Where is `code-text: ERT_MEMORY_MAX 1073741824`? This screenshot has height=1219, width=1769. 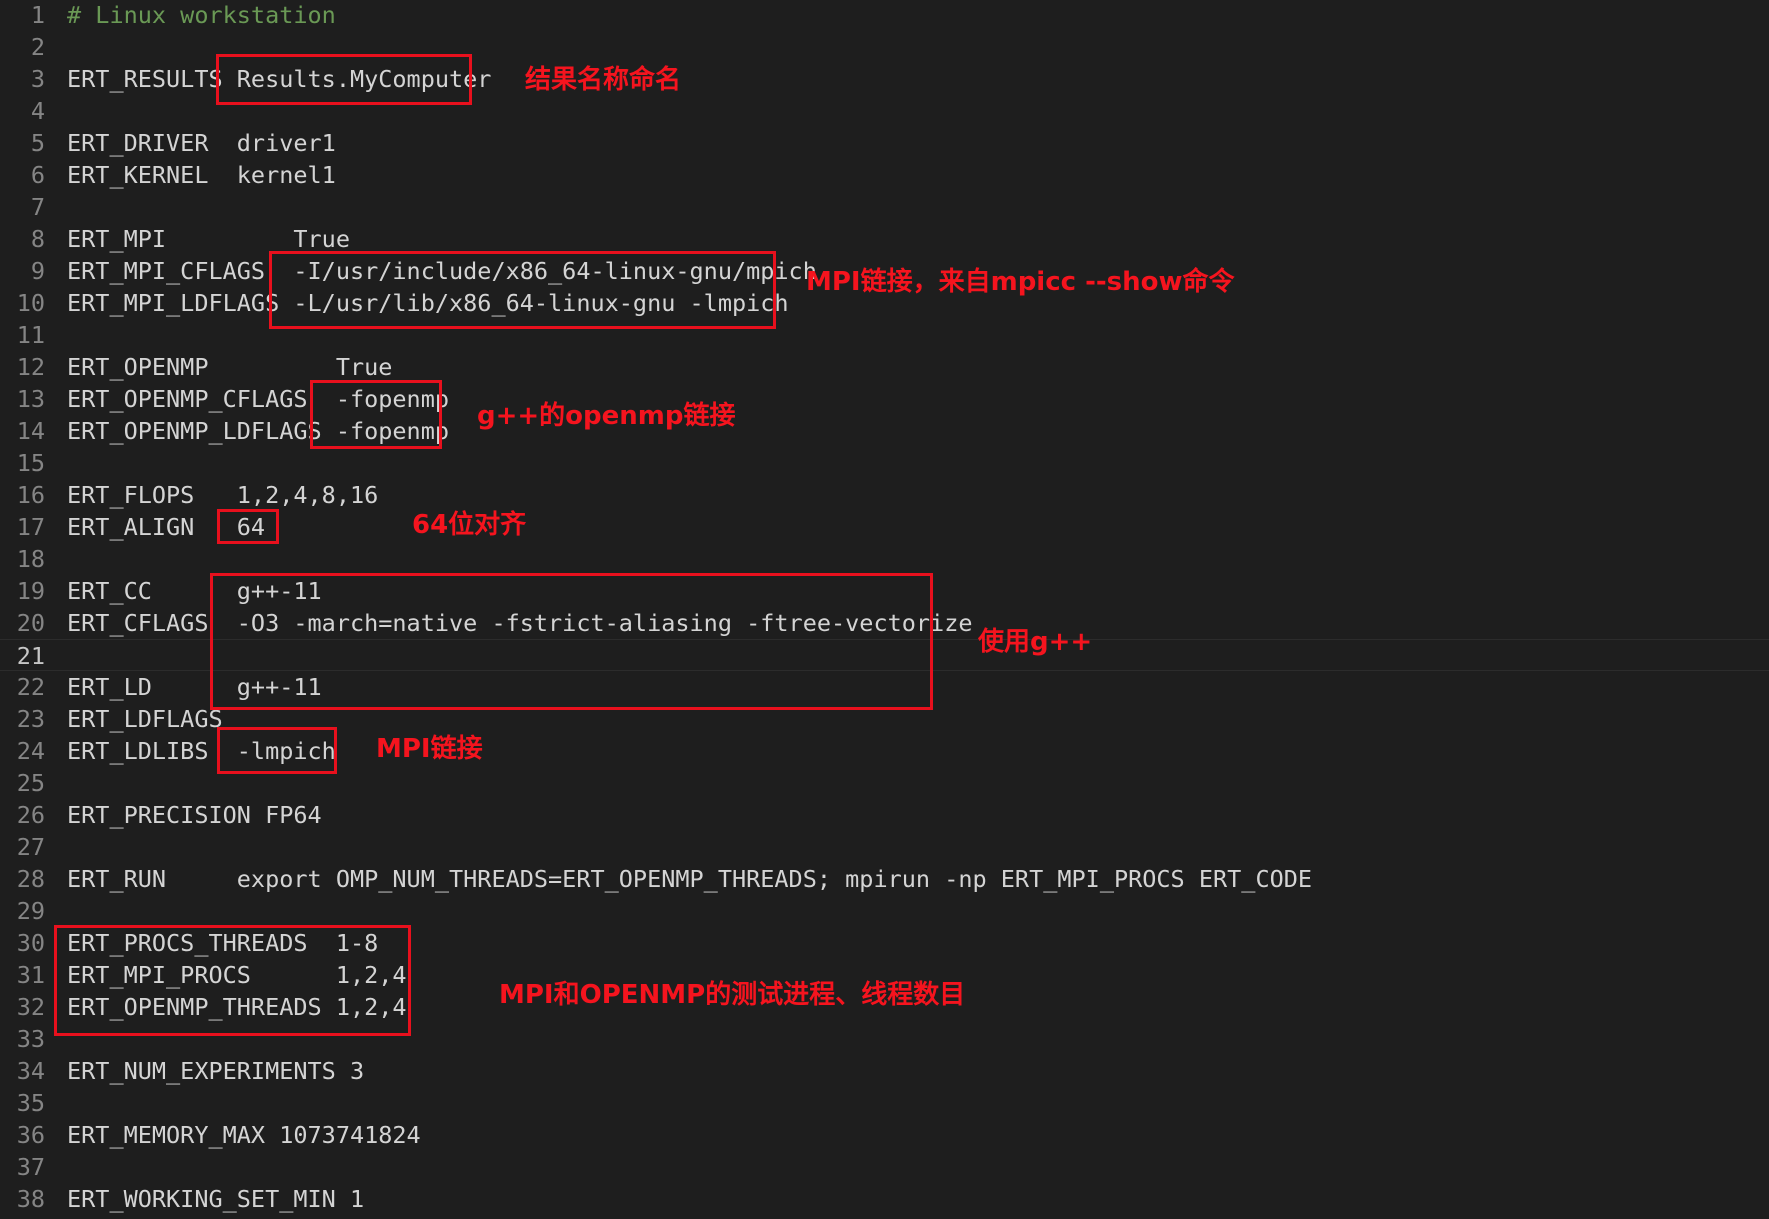
code-text: ERT_MEMORY_MAX 1073741824 is located at coordinates (244, 1135).